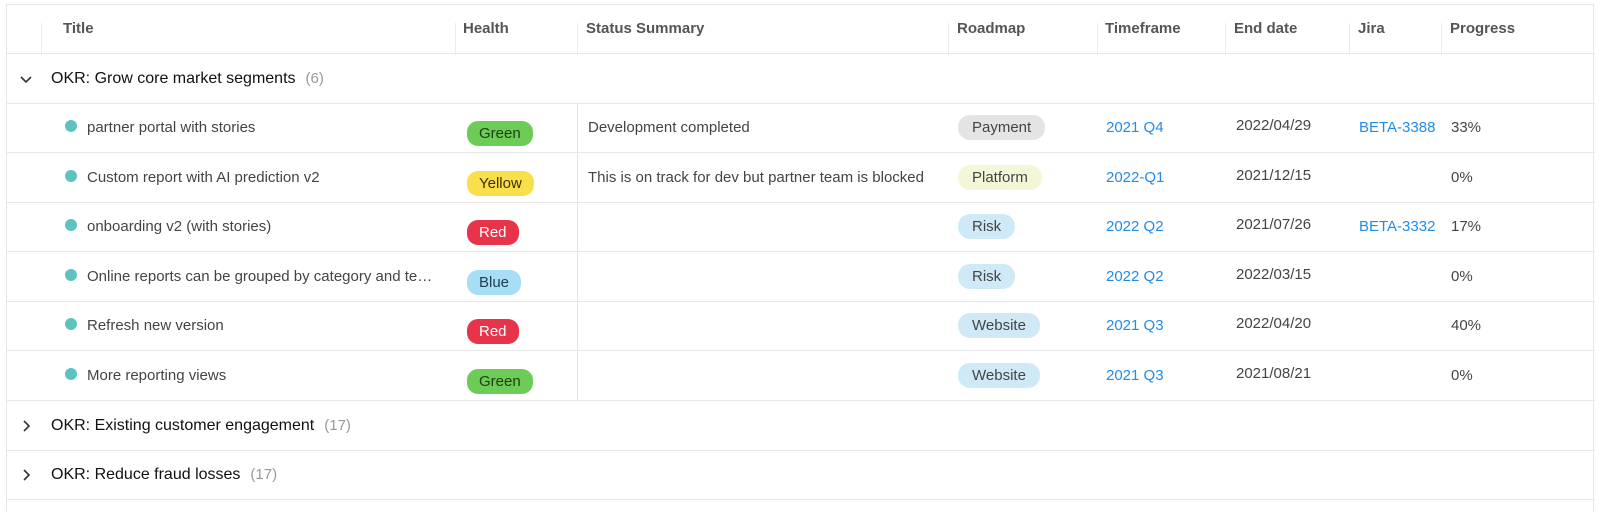 The width and height of the screenshot is (1600, 512). I want to click on column-header-title: Title, so click(253, 29).